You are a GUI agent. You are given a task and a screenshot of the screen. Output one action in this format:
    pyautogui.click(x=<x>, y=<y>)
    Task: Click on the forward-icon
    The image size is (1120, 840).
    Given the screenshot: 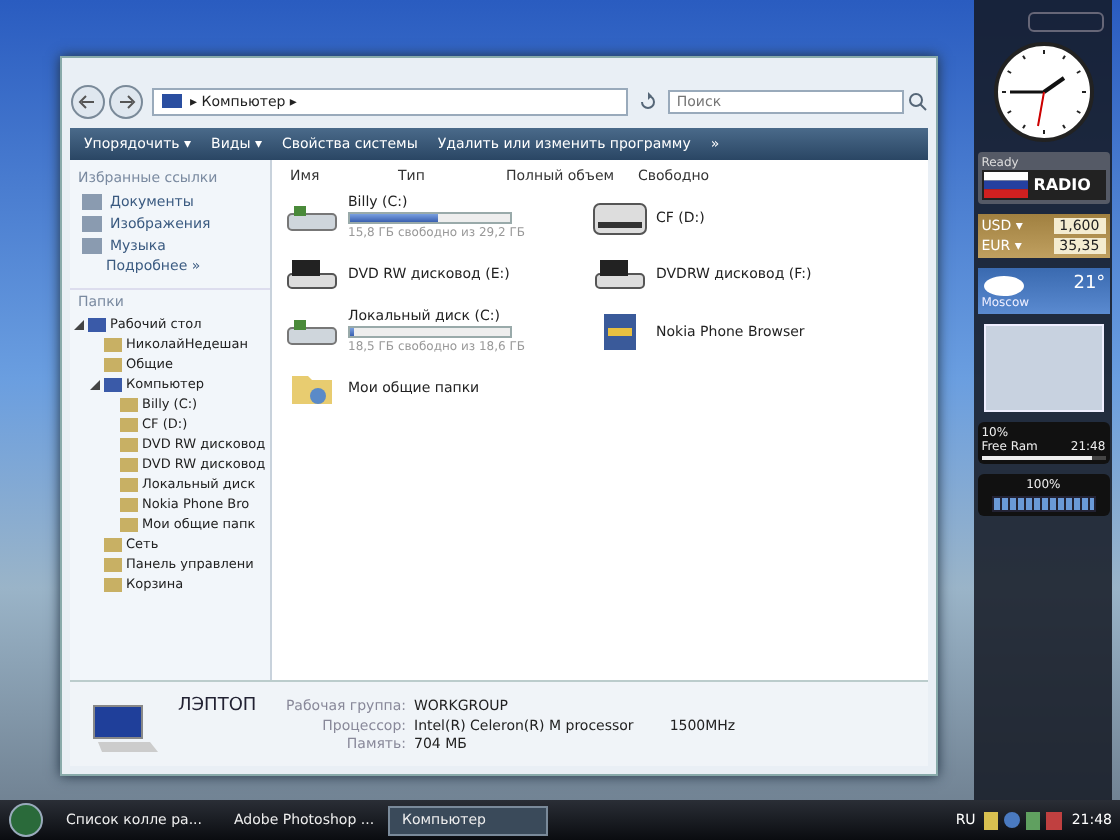 What is the action you would take?
    pyautogui.click(x=126, y=102)
    